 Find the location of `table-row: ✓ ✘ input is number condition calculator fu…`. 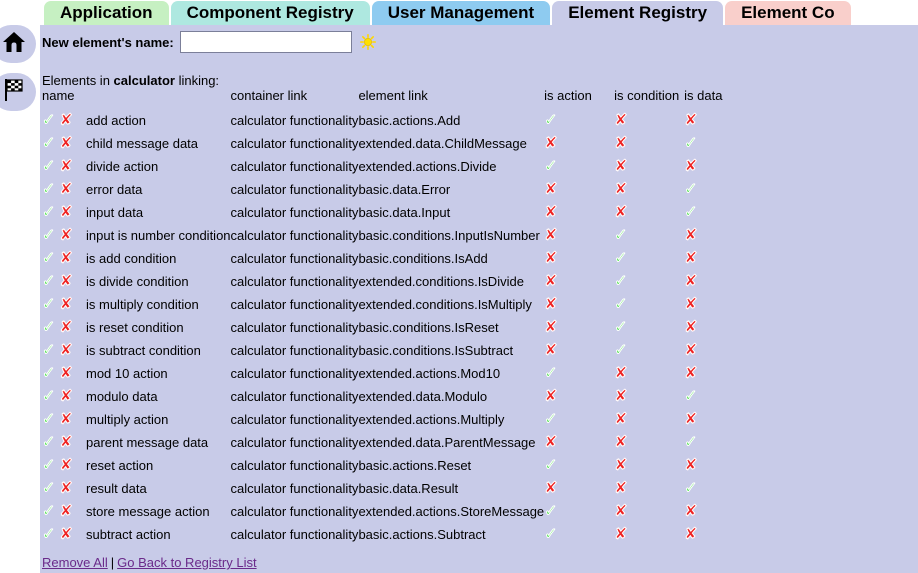

table-row: ✓ ✘ input is number condition calculator fu… is located at coordinates (398, 235).